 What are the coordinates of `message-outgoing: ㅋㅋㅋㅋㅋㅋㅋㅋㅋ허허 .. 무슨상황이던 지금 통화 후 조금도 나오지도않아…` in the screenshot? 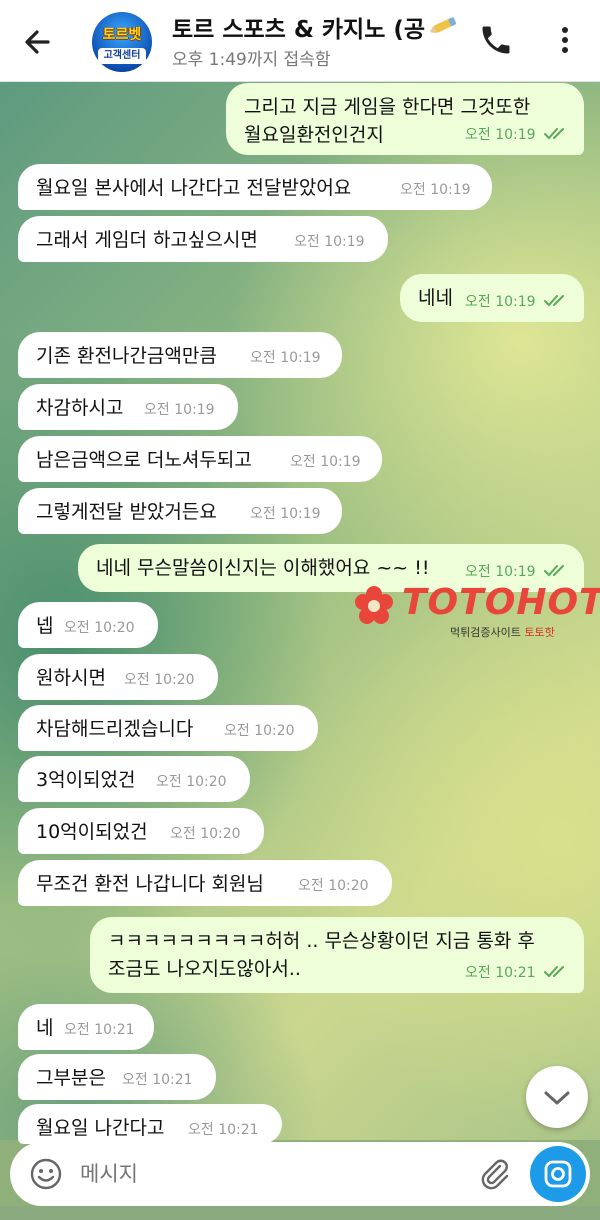 It's located at (337, 955).